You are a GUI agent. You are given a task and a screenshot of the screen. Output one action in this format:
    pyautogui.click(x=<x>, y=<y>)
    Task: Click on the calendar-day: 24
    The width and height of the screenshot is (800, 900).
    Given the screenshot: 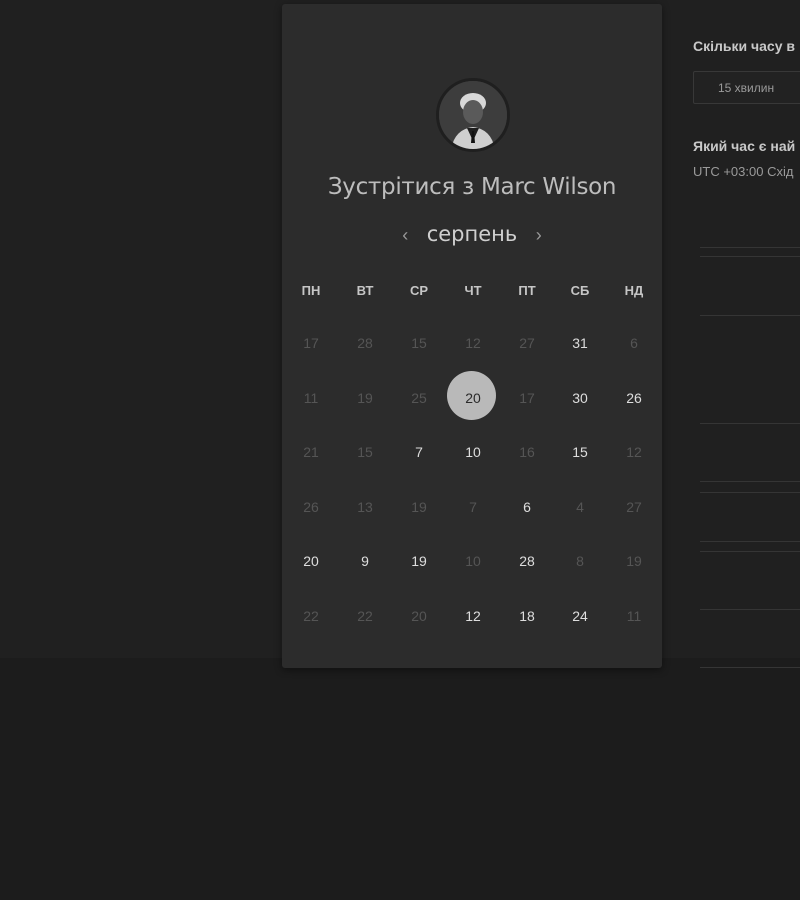 What is the action you would take?
    pyautogui.click(x=580, y=616)
    